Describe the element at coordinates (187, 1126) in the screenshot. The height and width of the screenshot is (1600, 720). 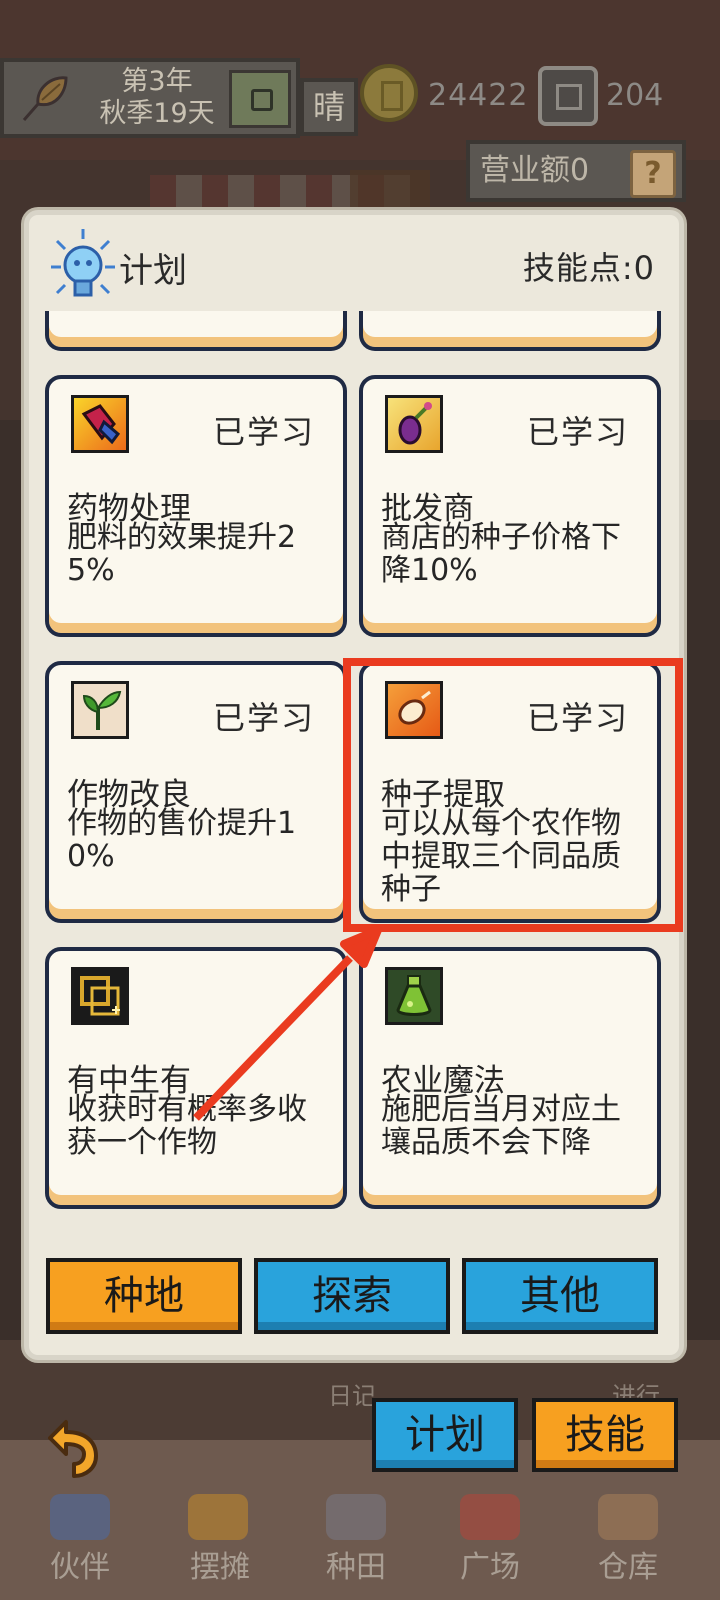
I see `skill-description: 收获时有概率多收获一个作物` at that location.